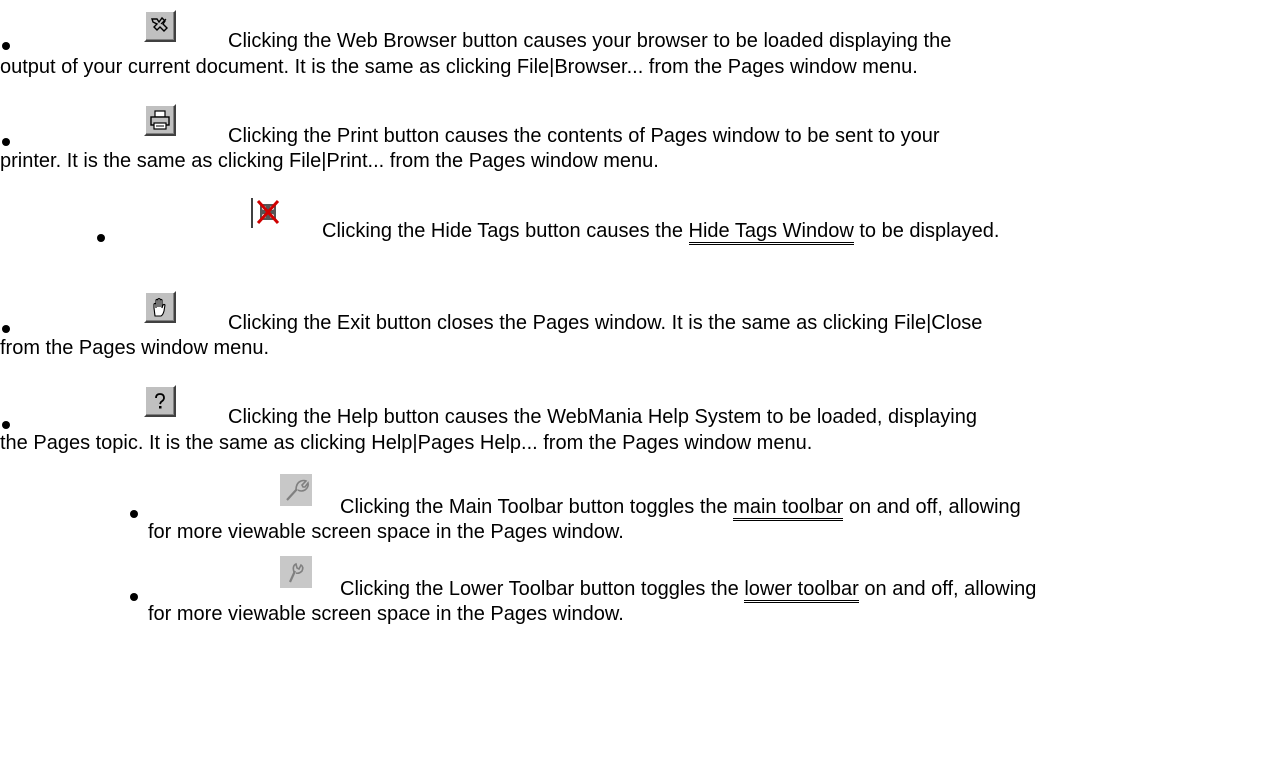 The width and height of the screenshot is (1261, 782). What do you see at coordinates (296, 490) in the screenshot?
I see `wrench-icon` at bounding box center [296, 490].